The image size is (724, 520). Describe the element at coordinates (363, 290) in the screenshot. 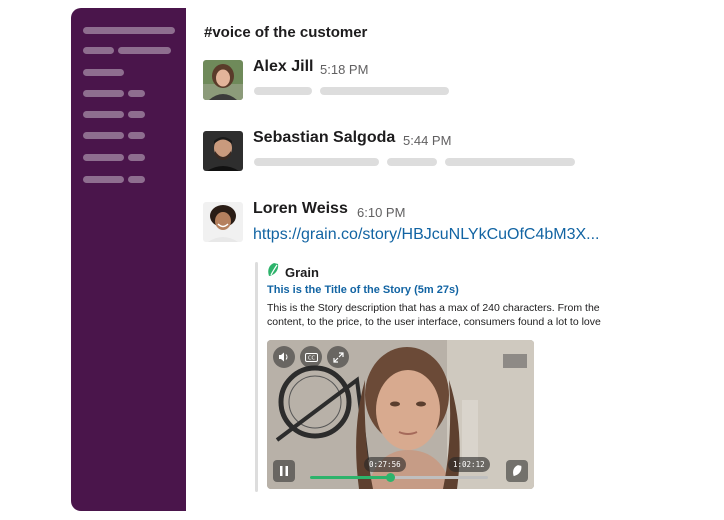

I see `story-title-link: This is the Title of the Story (5m 27s)` at that location.